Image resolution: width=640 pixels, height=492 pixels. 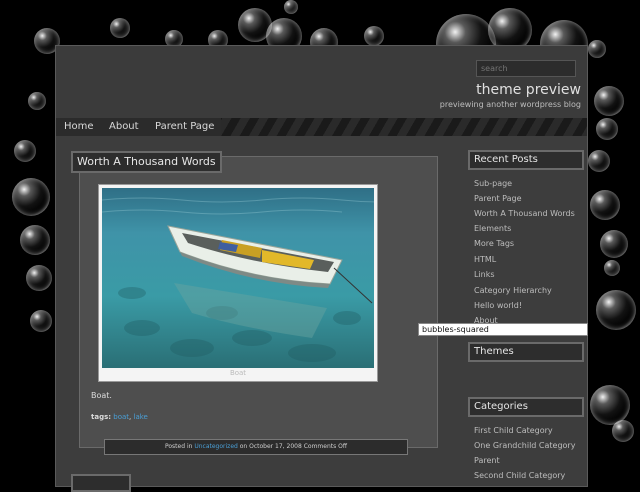 What do you see at coordinates (503, 329) in the screenshot?
I see `themes-select: bubbles-squared` at bounding box center [503, 329].